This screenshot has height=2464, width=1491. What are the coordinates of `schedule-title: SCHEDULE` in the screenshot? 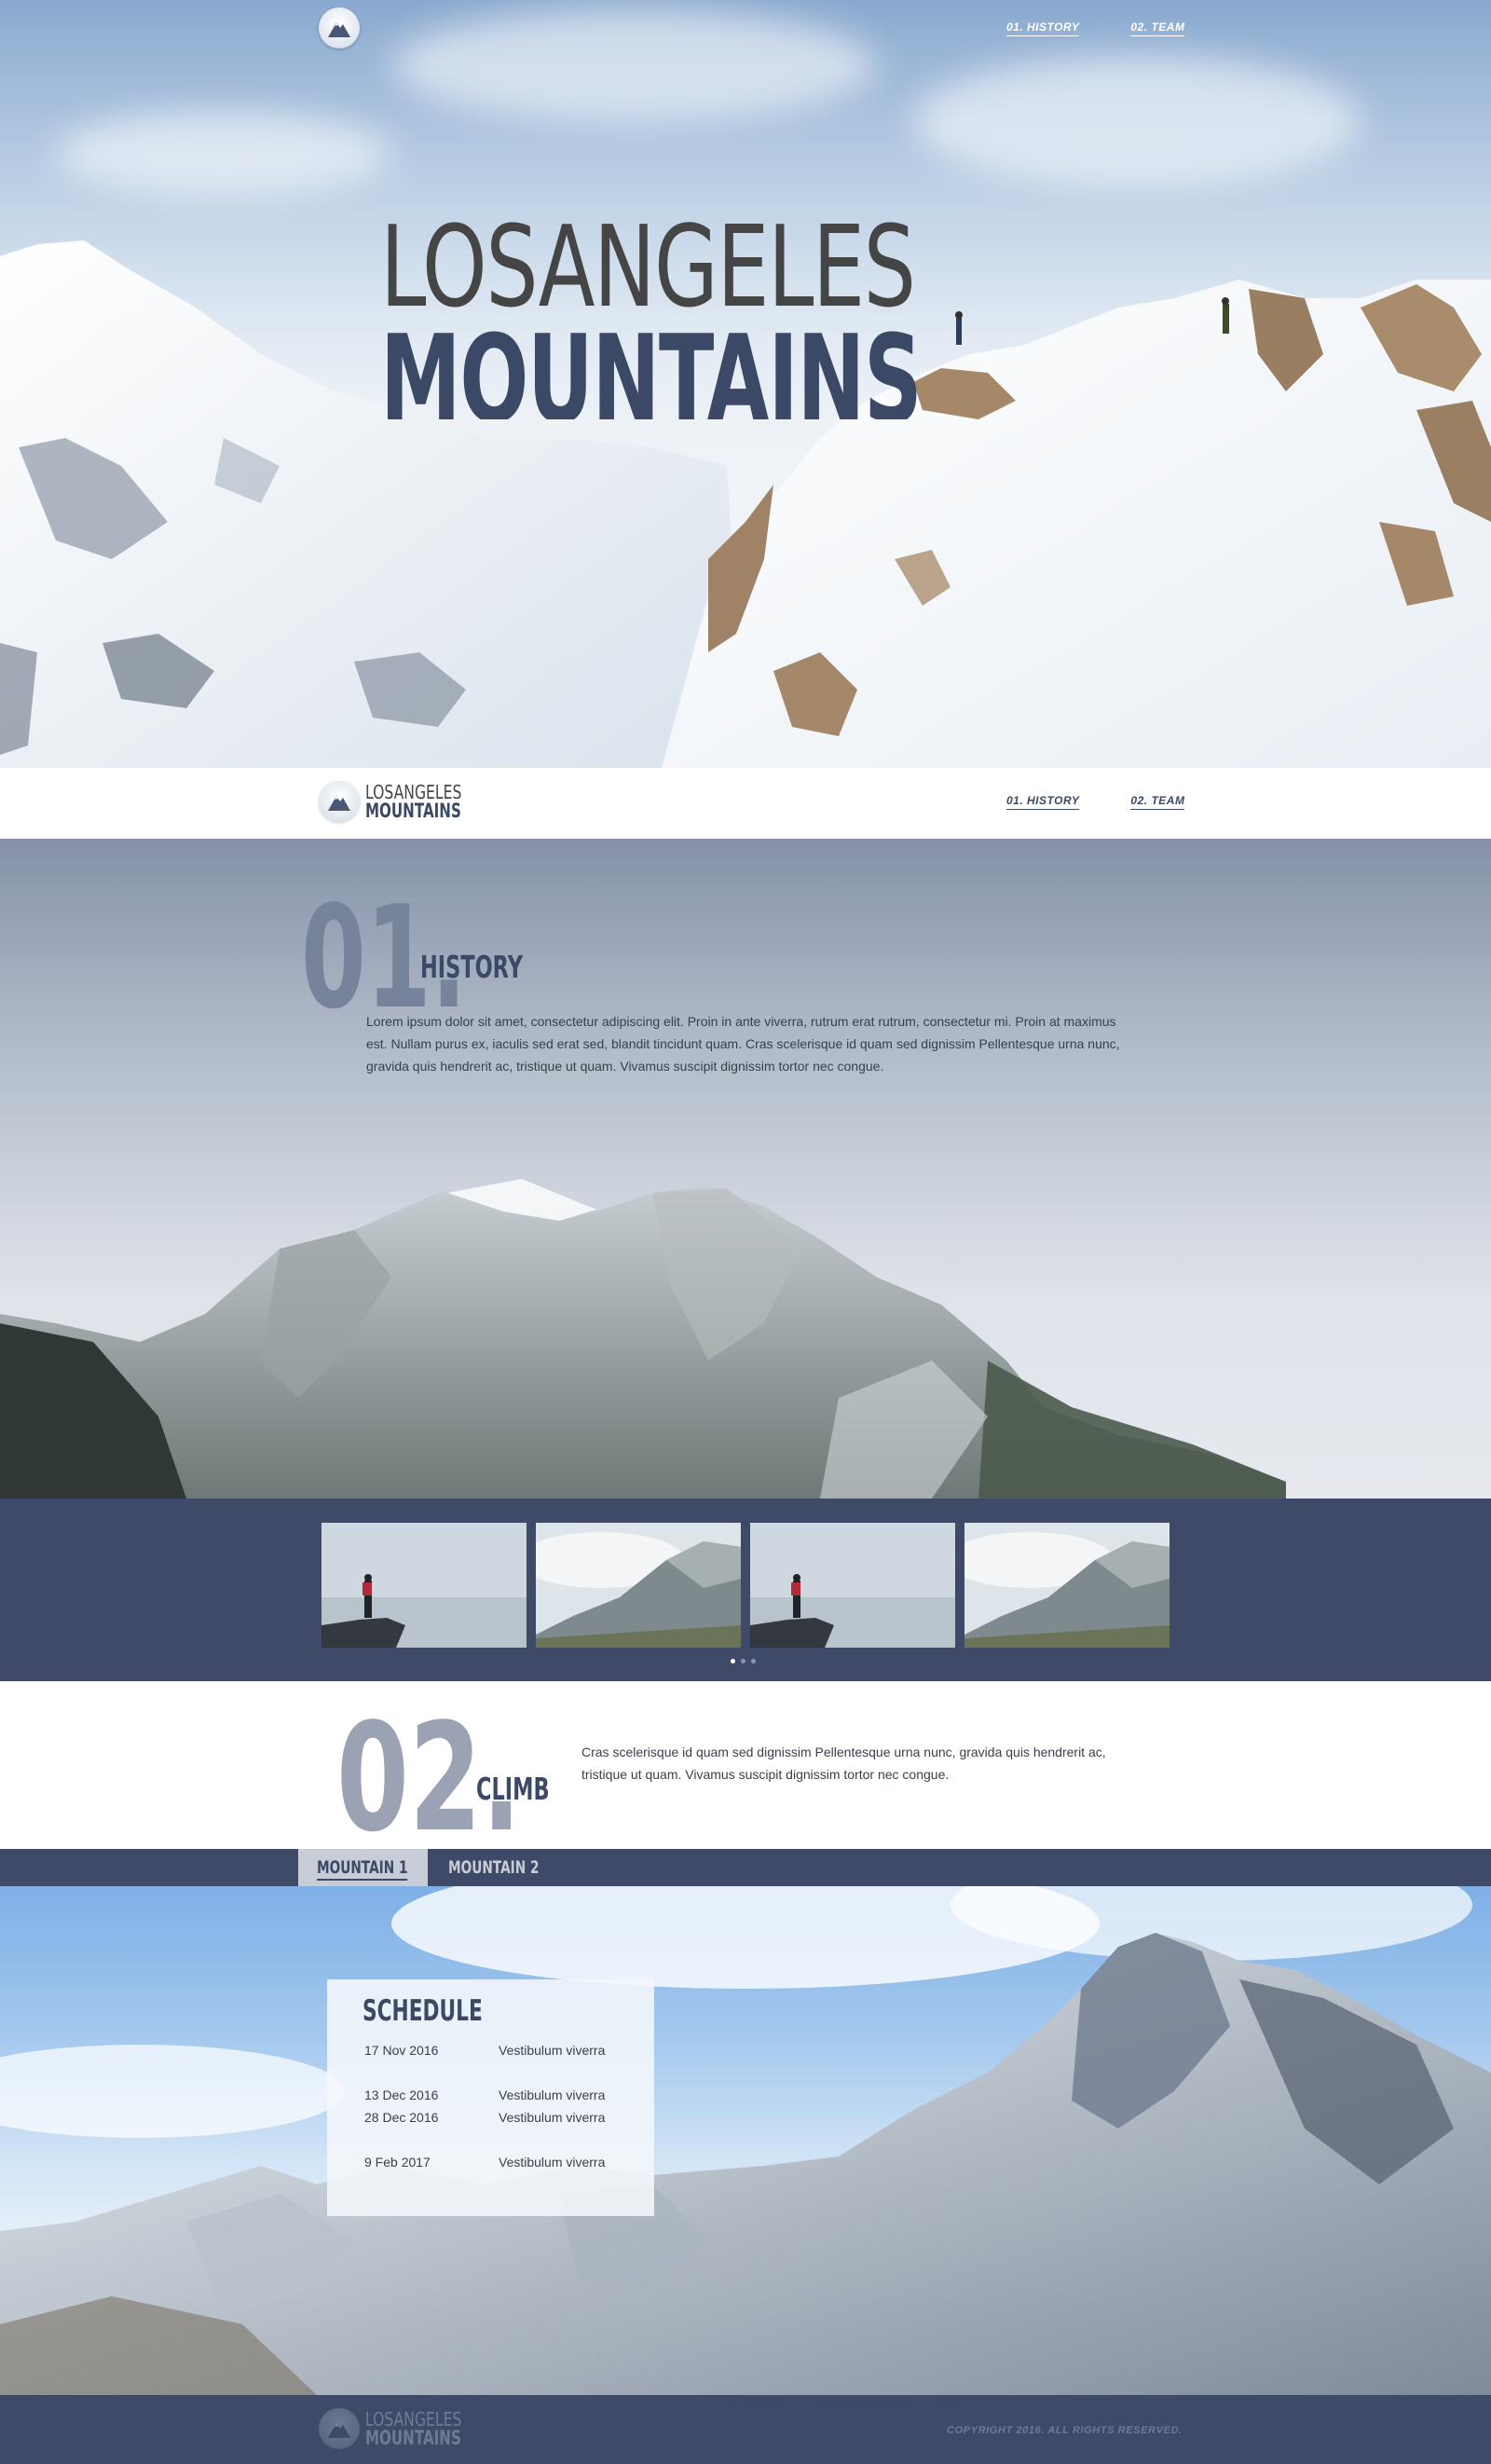 It's located at (422, 2011).